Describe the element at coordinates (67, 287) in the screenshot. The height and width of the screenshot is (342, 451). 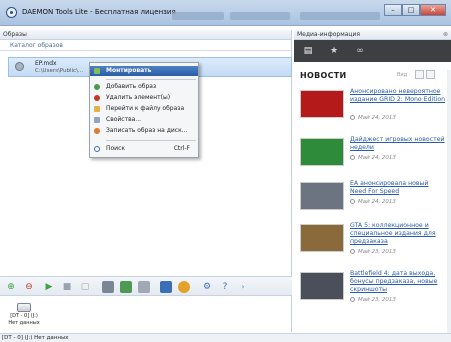
I see `stop-button: ■` at that location.